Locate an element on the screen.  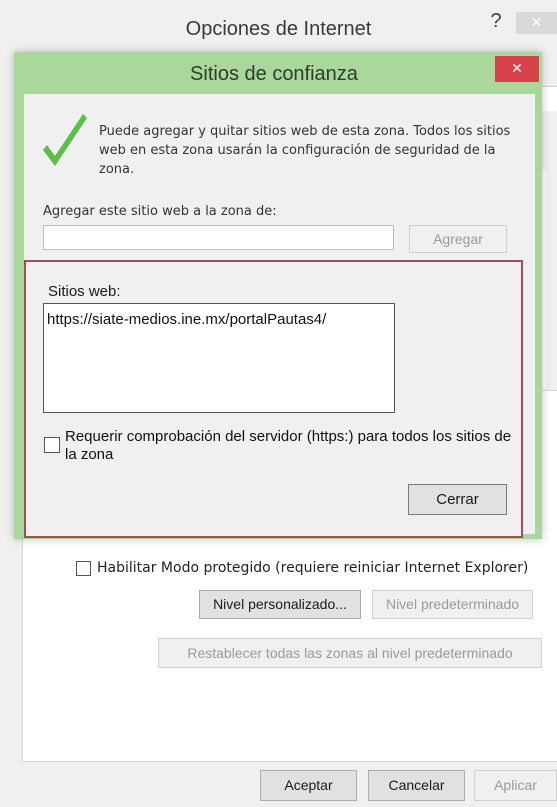
websites-label: Sitios web: is located at coordinates (84, 291).